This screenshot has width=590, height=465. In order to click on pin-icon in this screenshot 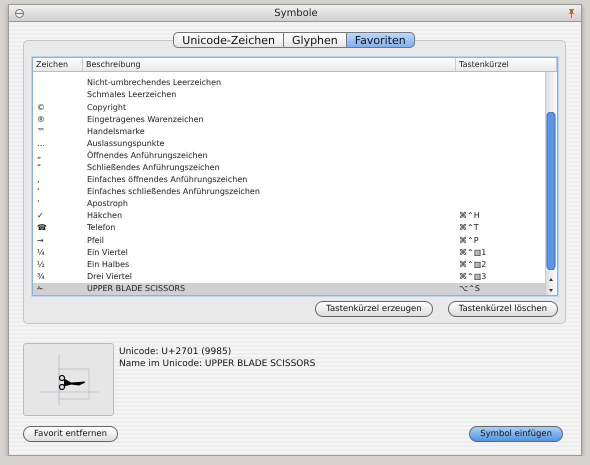, I will do `click(571, 13)`.